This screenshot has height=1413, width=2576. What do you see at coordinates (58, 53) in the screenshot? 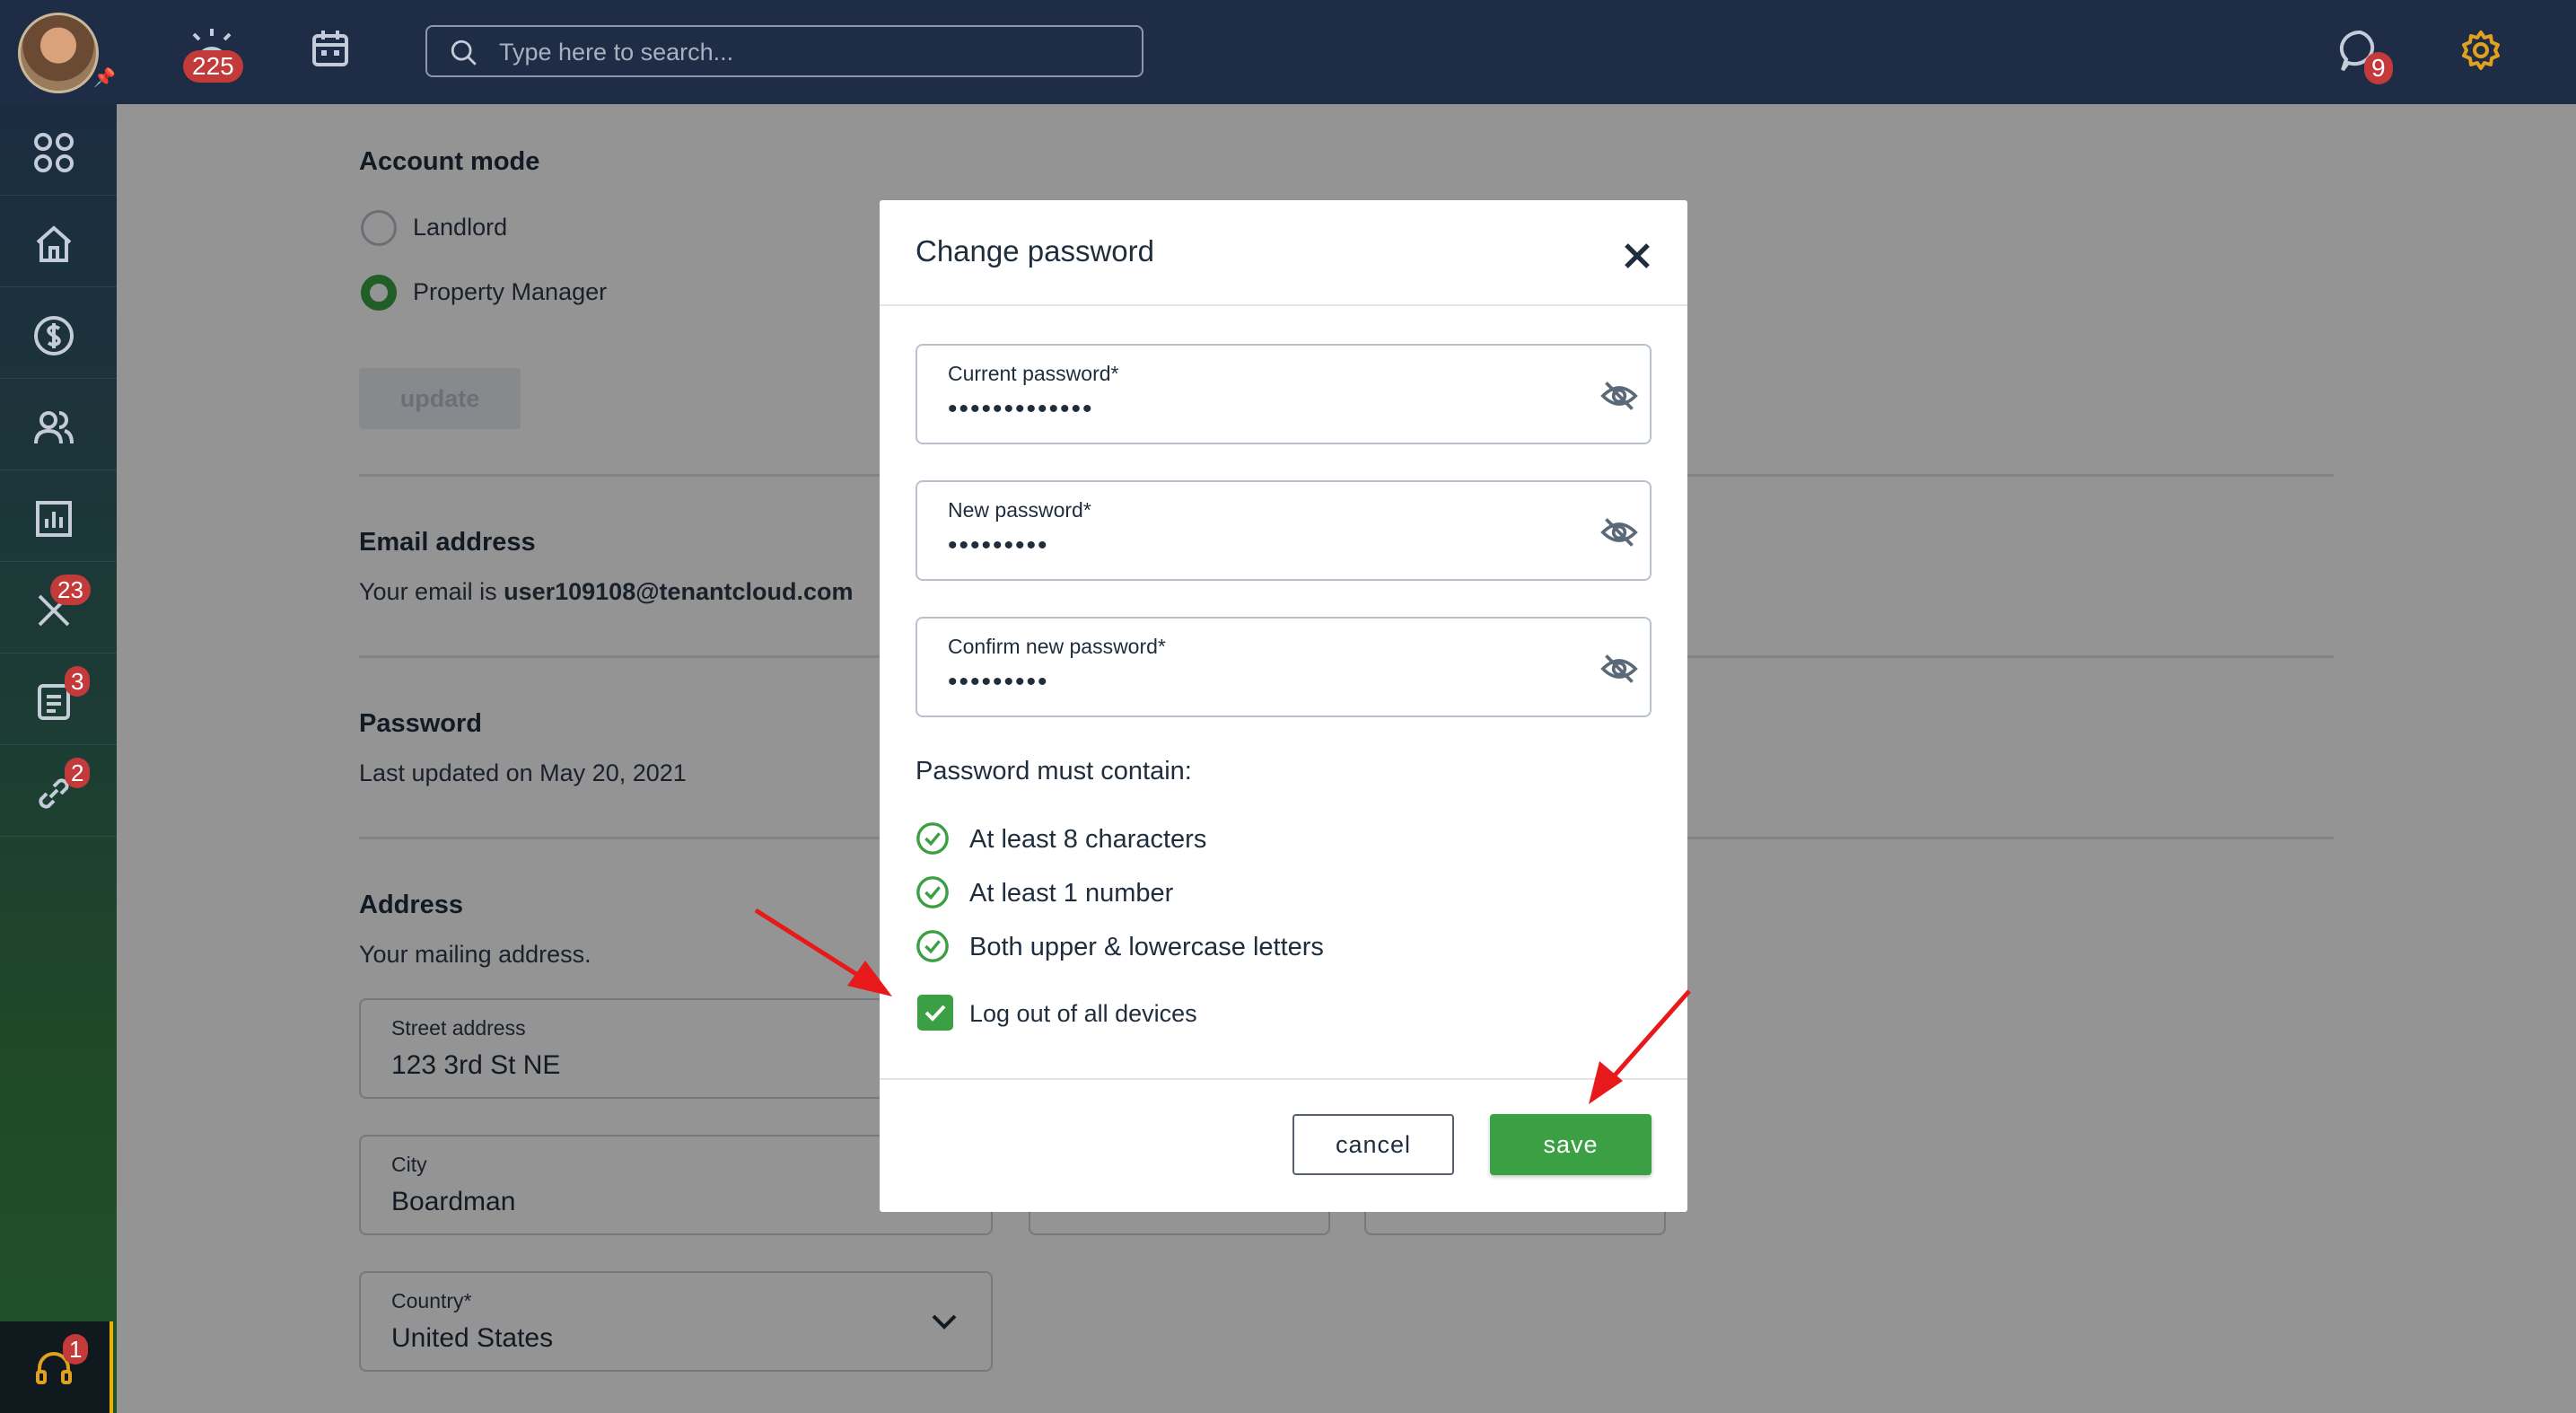
I see `user-avatar` at bounding box center [58, 53].